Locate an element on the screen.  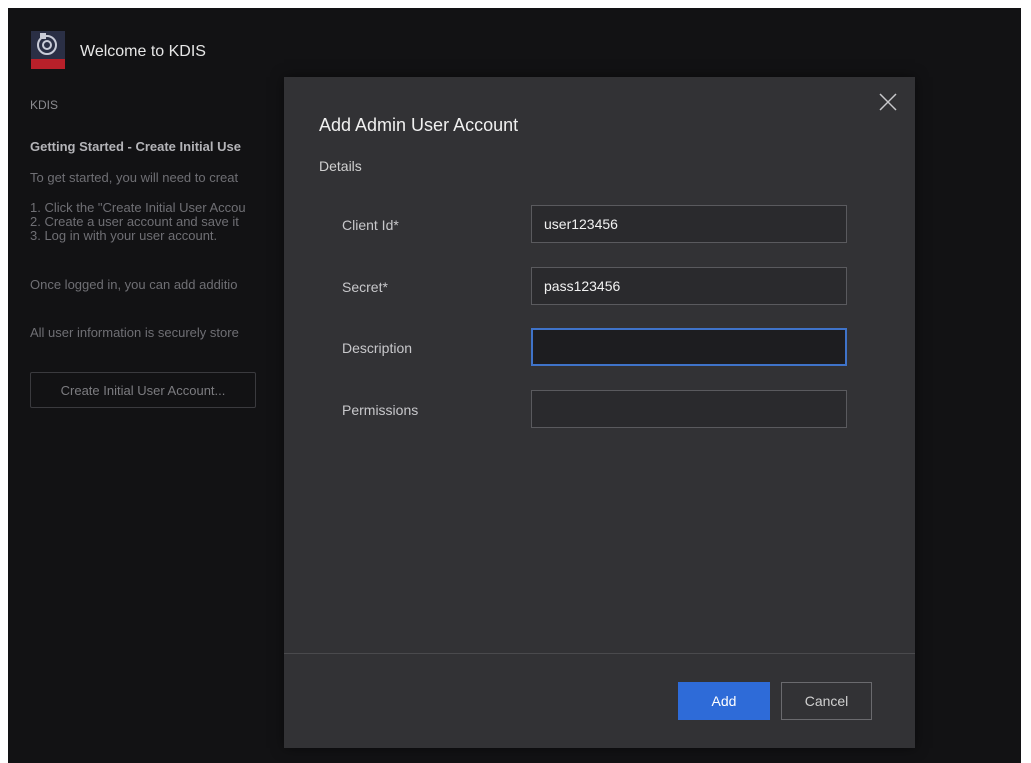
step-item: 3. Log in with your user account. is located at coordinates (124, 235).